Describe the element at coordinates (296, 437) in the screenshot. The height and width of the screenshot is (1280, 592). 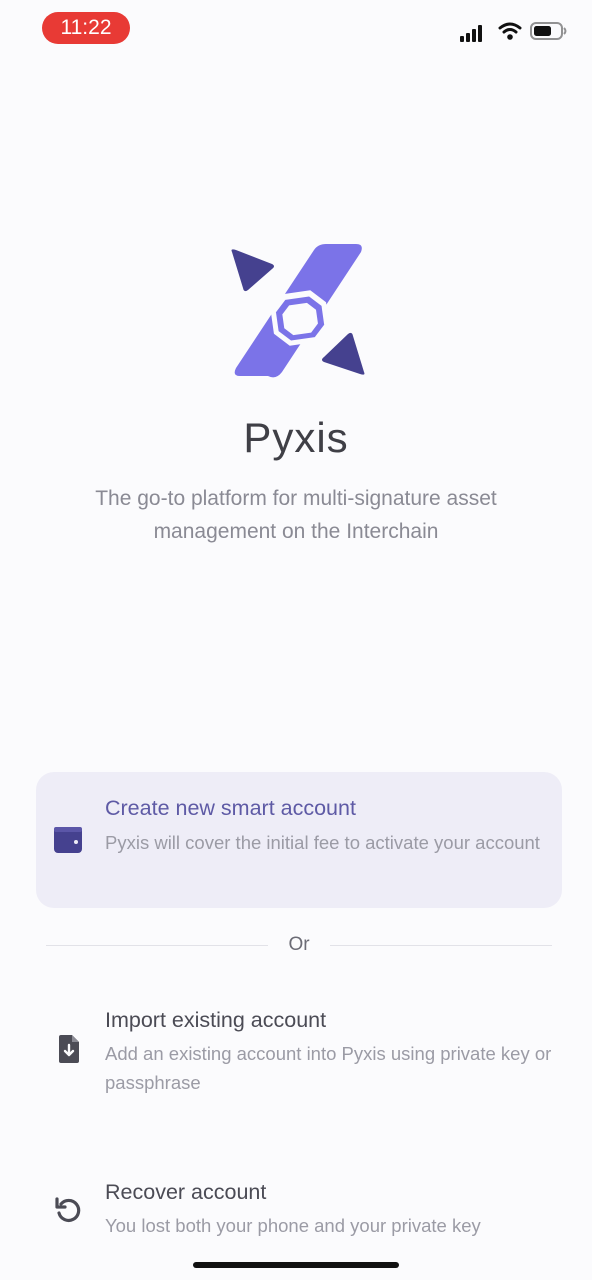
I see `app-title: Pyxis` at that location.